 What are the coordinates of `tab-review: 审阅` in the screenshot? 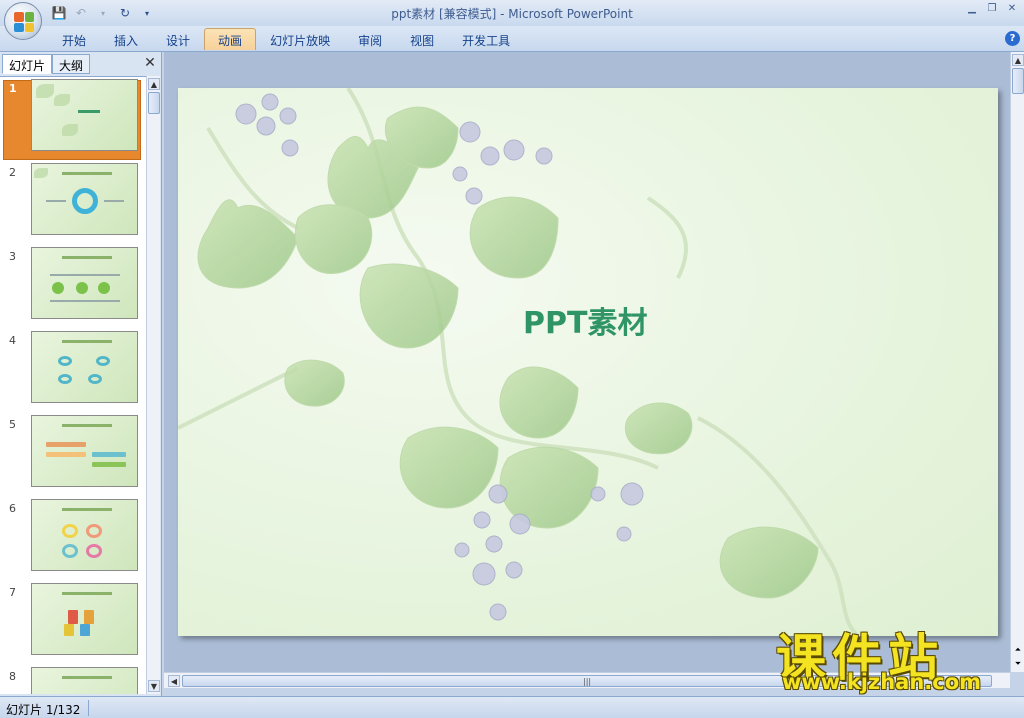 It's located at (370, 39).